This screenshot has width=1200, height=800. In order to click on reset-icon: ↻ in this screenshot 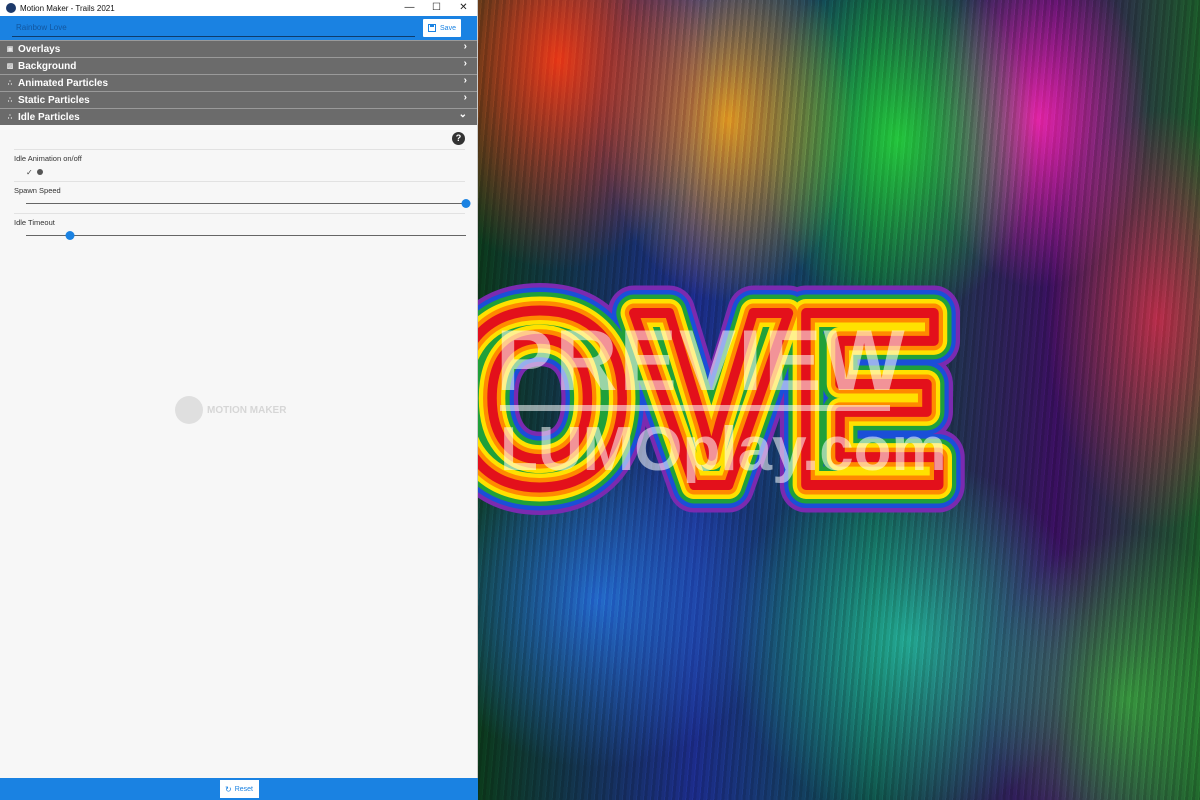, I will do `click(228, 789)`.